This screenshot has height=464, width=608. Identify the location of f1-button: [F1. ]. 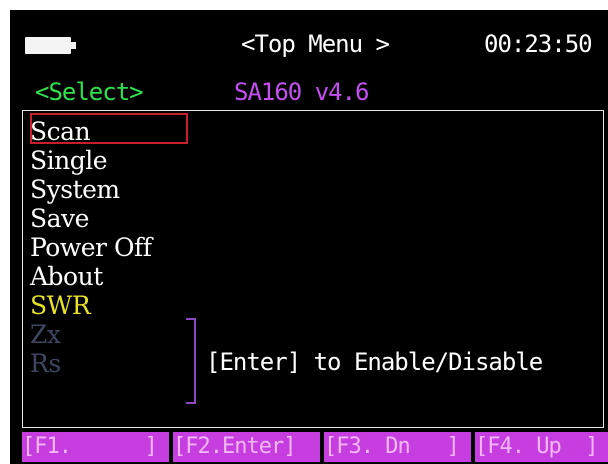
(95, 447).